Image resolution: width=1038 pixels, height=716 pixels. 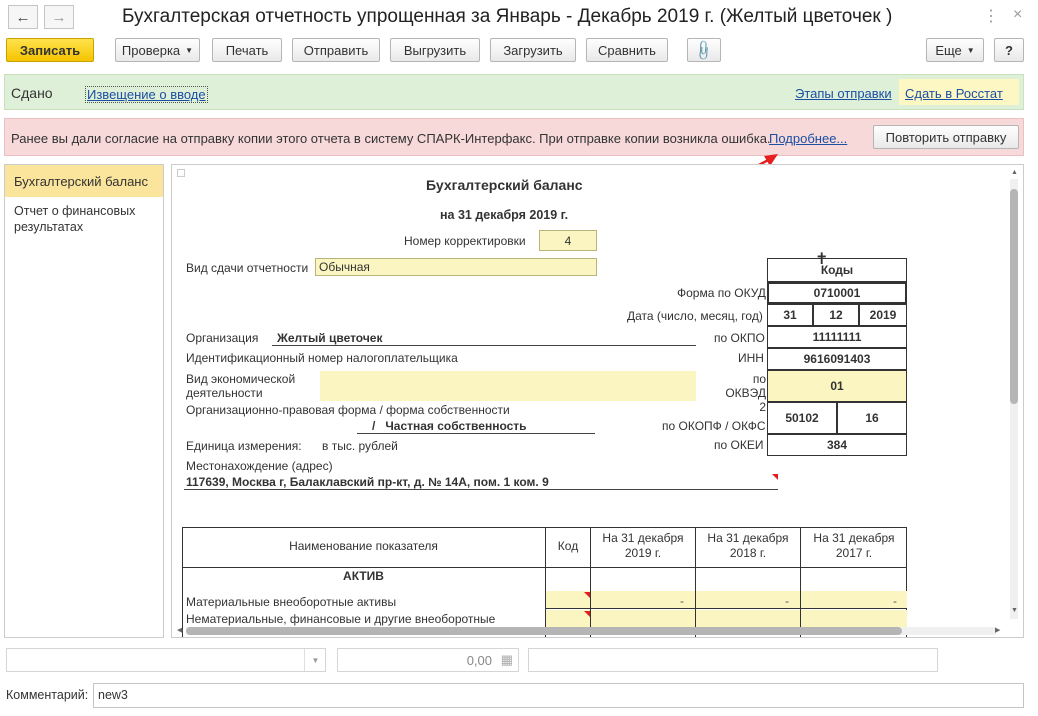 I want to click on scroll-up-icon: ▲, so click(x=1014, y=172).